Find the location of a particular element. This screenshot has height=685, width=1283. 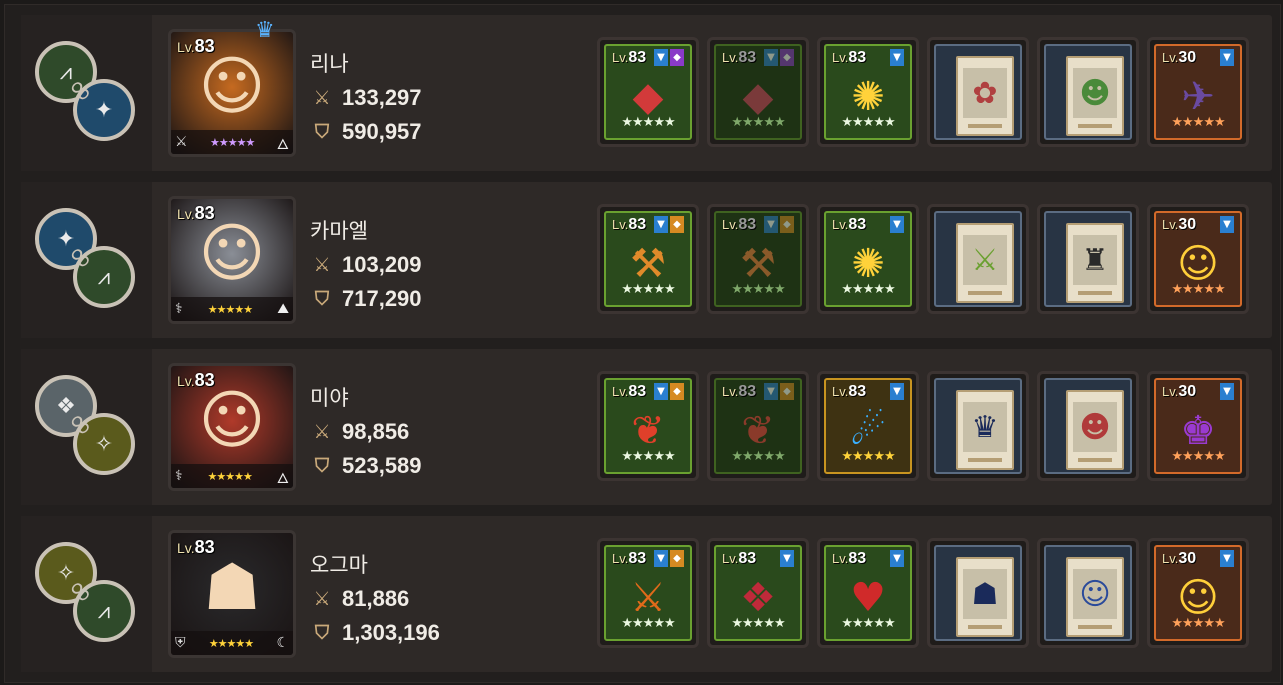

hero-info-bar: ⚔ ★★★★★ 🜂 is located at coordinates (232, 142).